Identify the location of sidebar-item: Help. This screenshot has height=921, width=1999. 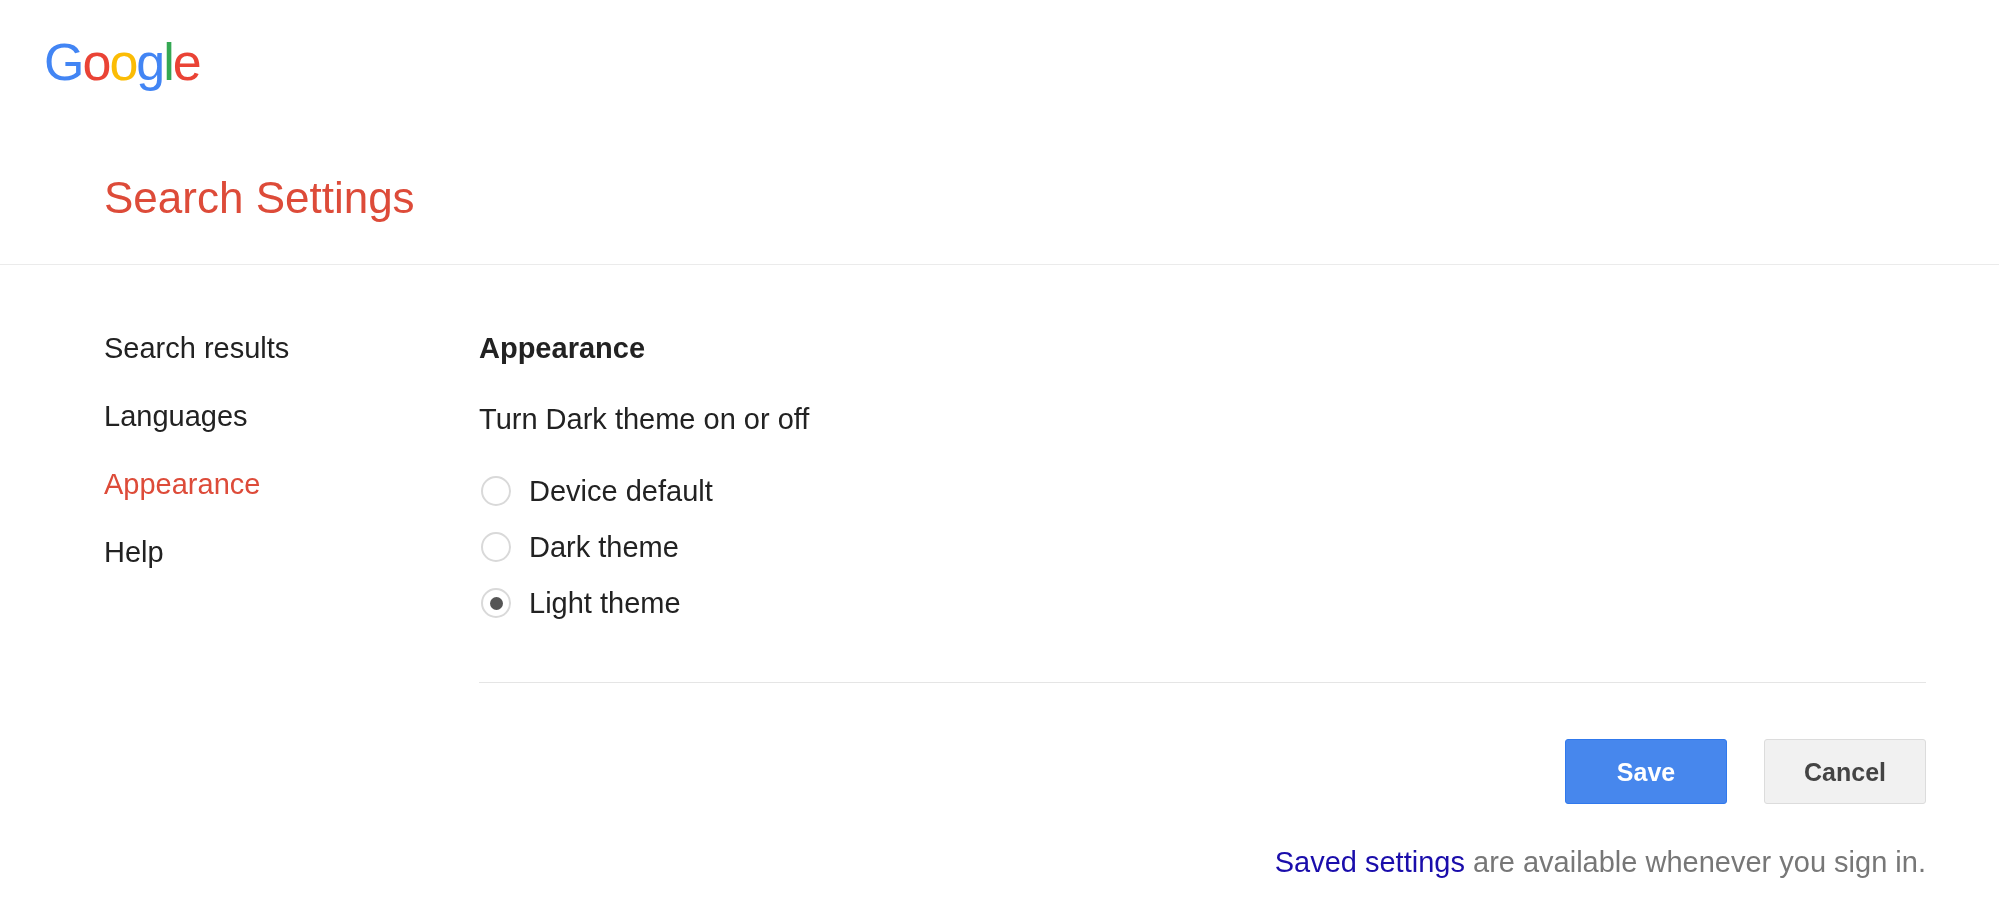
(134, 552).